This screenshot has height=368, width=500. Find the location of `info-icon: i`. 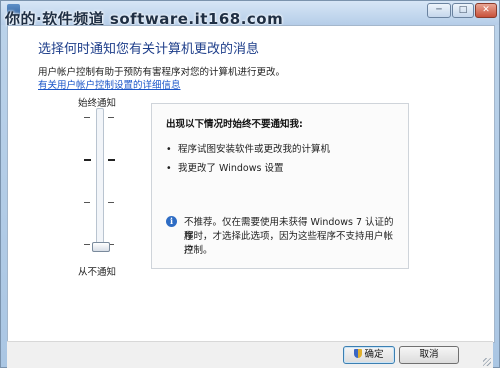

info-icon: i is located at coordinates (171, 221).